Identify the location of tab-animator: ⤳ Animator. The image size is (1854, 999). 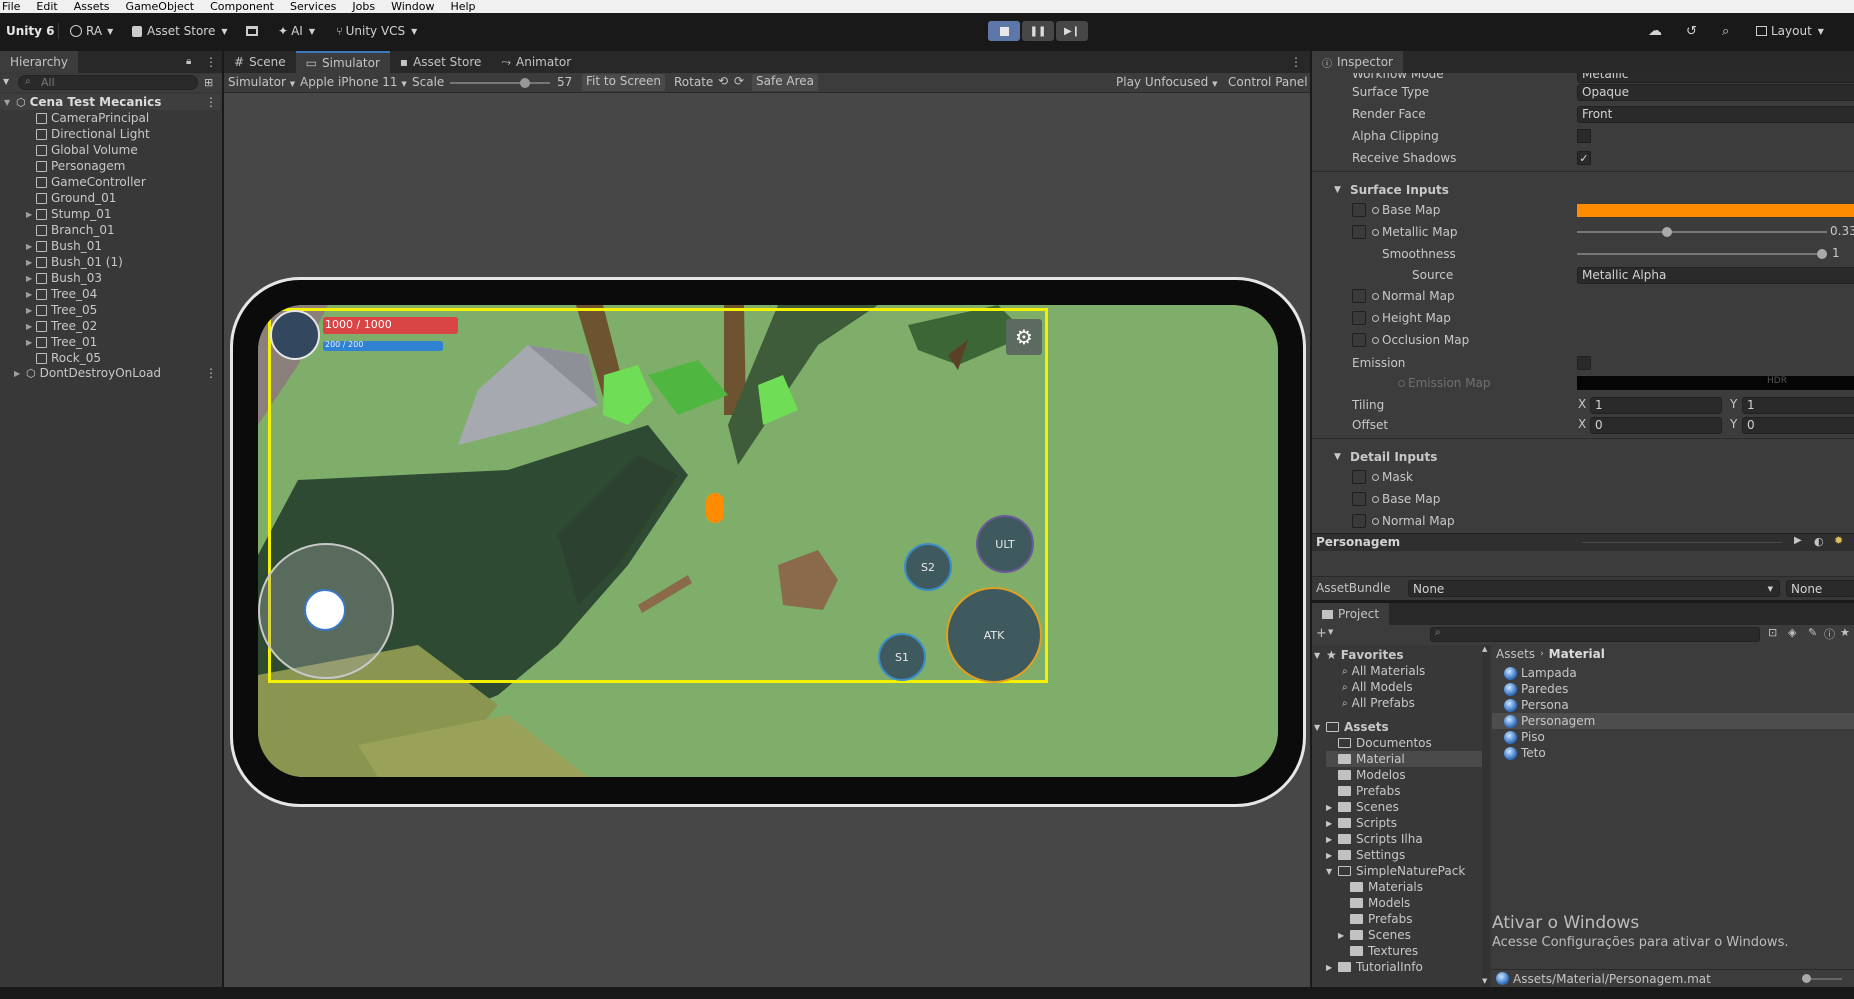
(536, 62).